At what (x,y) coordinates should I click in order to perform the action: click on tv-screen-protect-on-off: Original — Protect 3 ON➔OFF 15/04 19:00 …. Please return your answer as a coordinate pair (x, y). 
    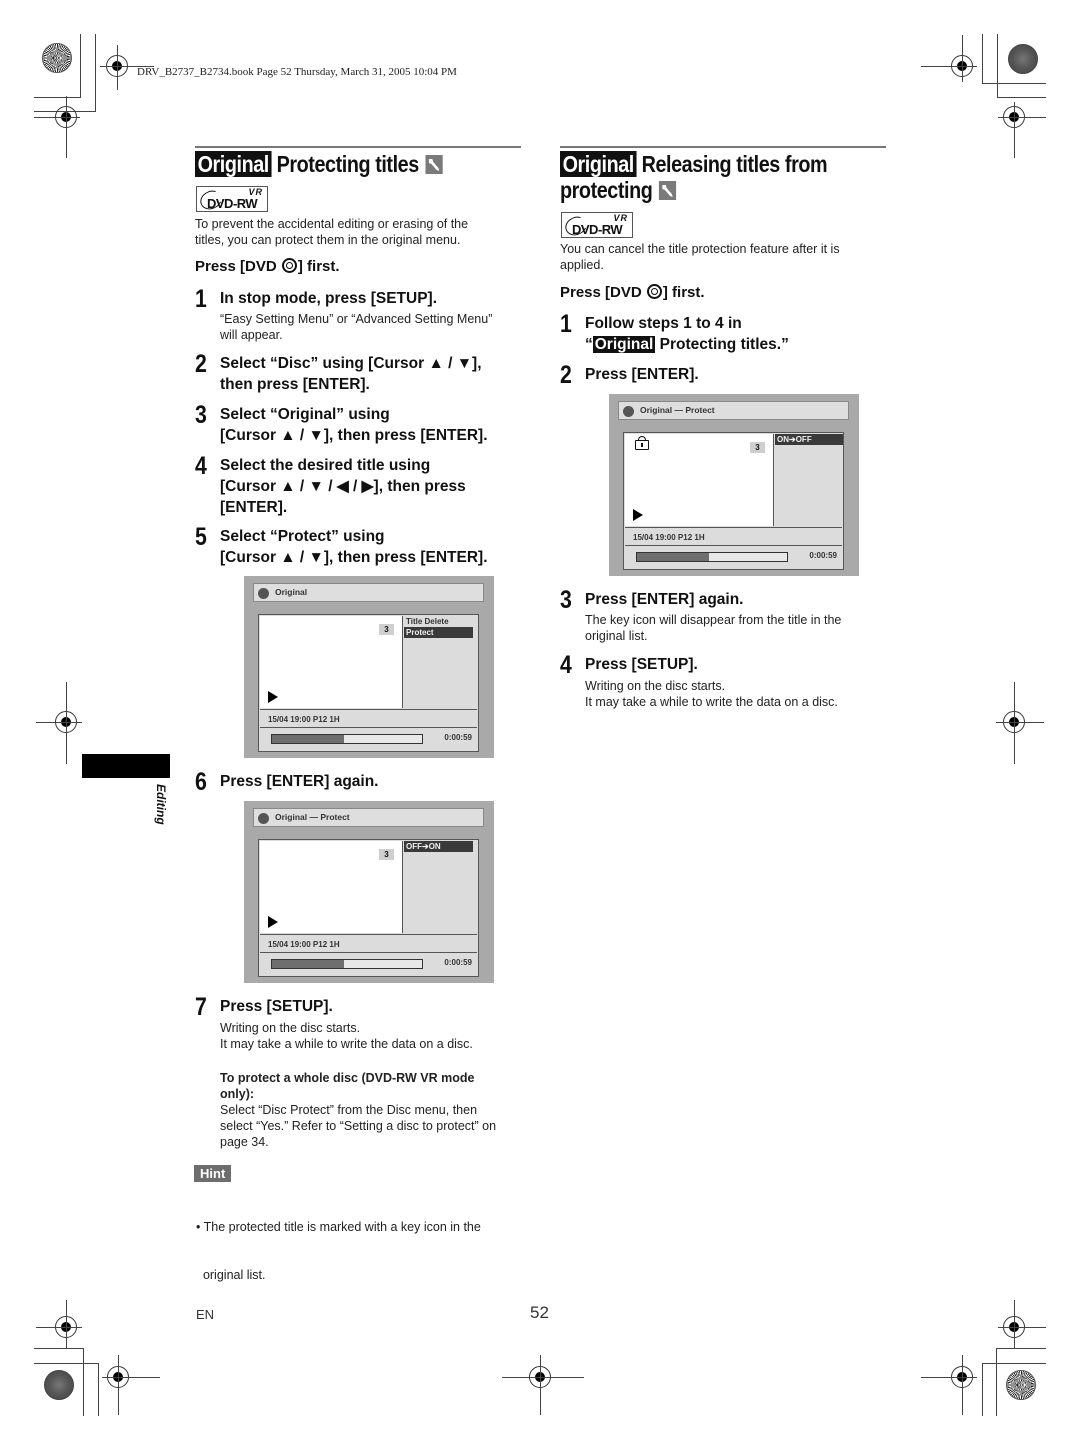
    Looking at the image, I should click on (734, 485).